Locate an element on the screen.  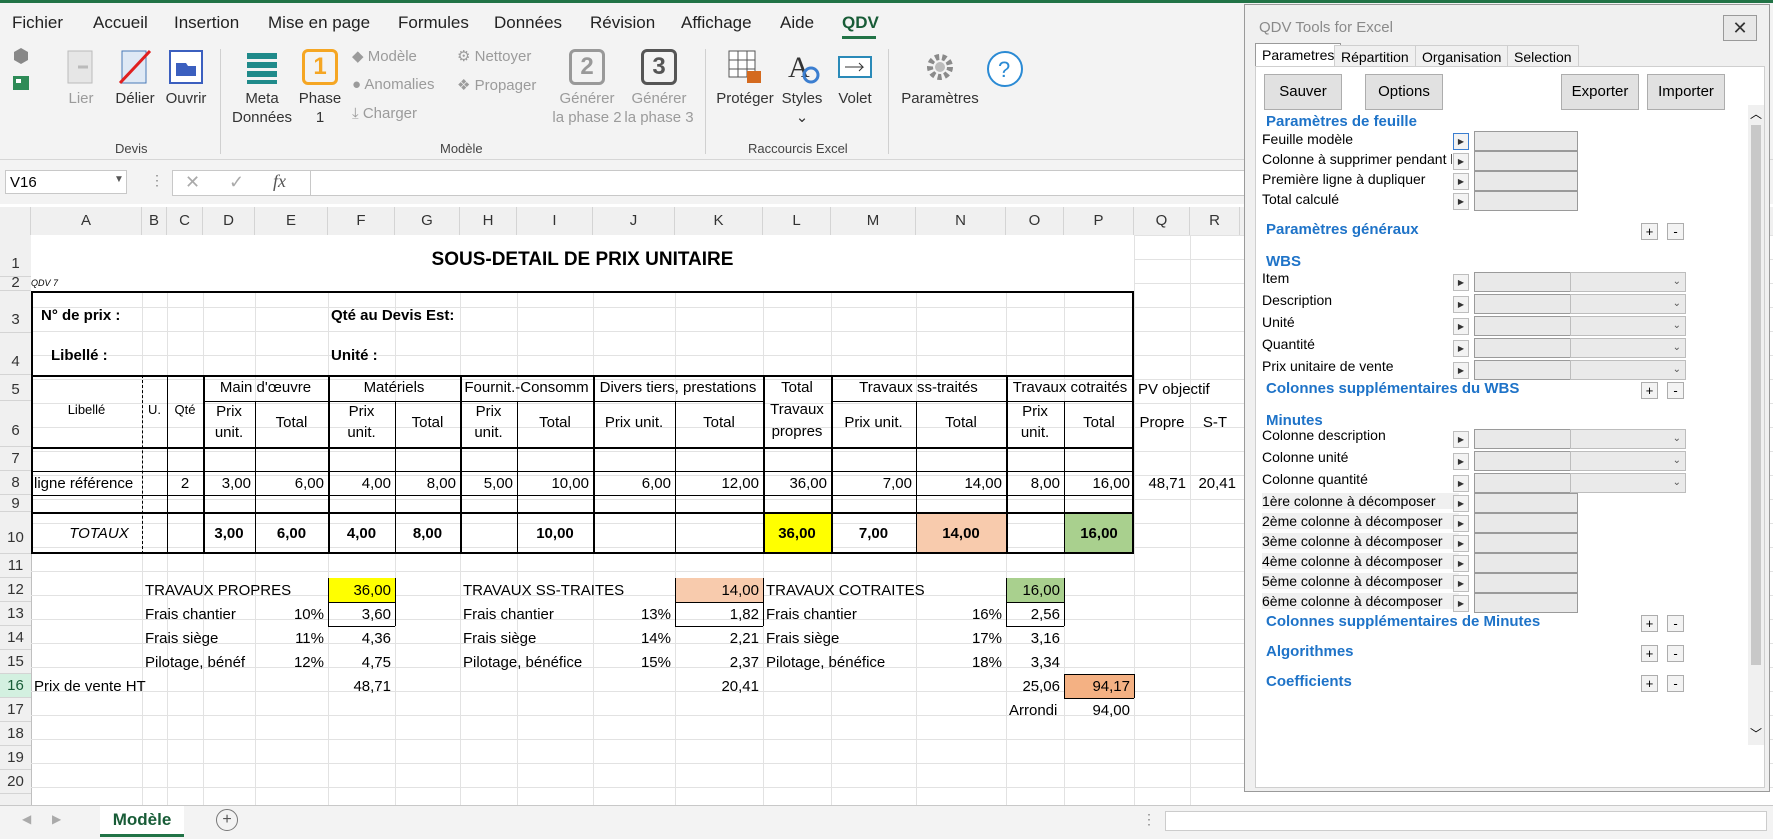
proteger-button: Protéger is located at coordinates (745, 78).